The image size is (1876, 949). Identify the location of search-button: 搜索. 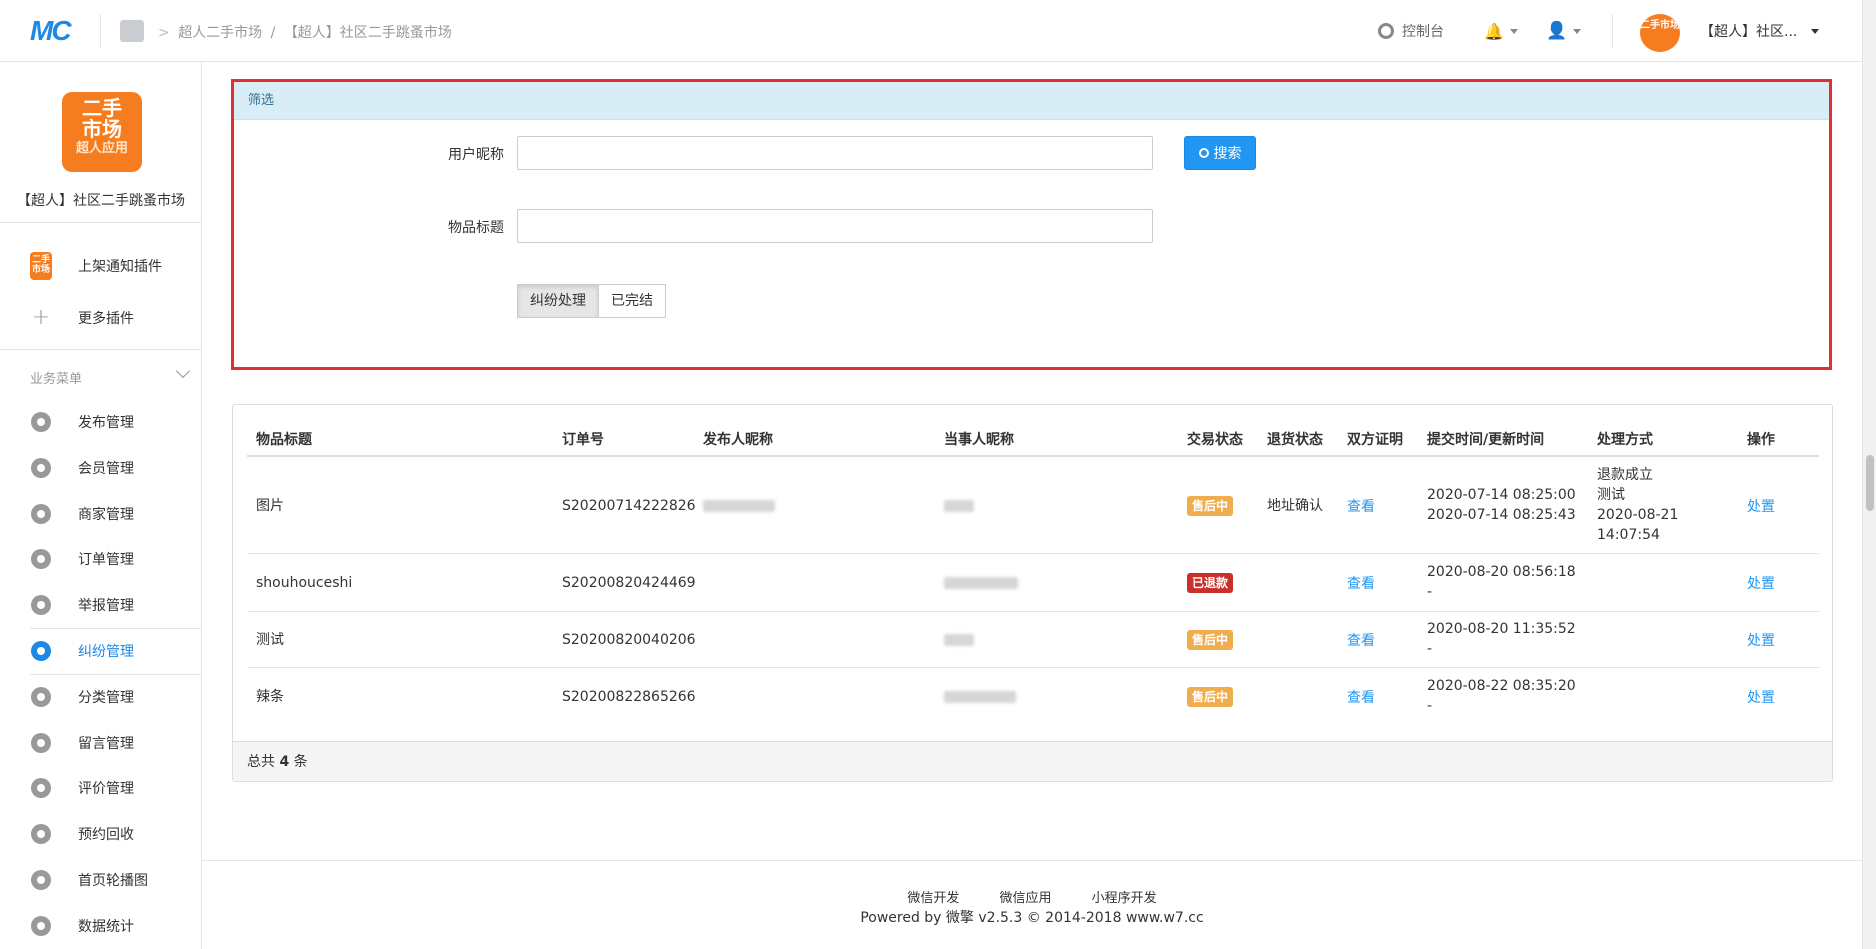
(1220, 153).